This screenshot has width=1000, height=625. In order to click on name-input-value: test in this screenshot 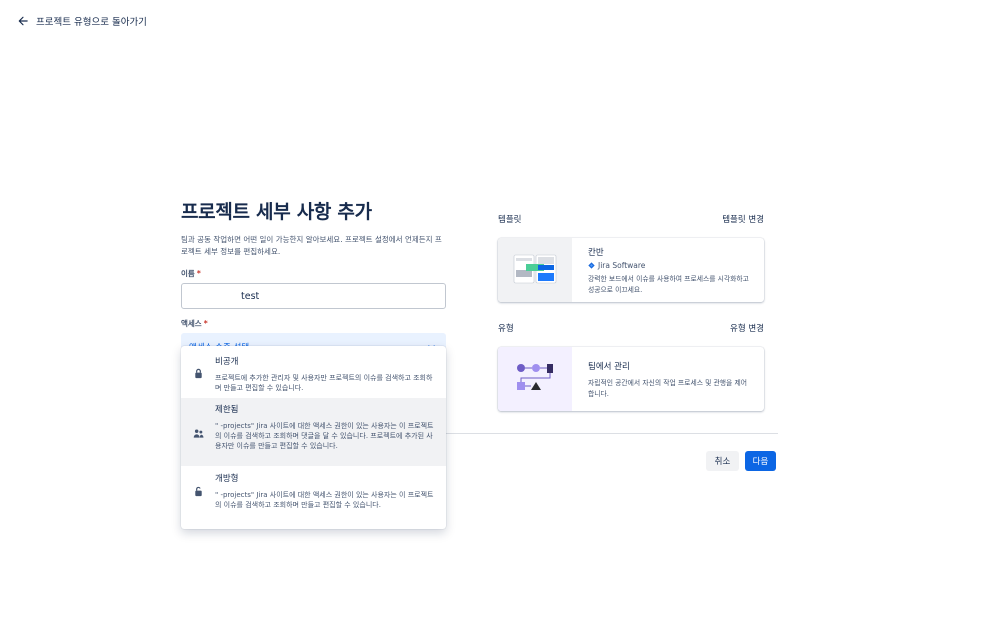, I will do `click(250, 296)`.